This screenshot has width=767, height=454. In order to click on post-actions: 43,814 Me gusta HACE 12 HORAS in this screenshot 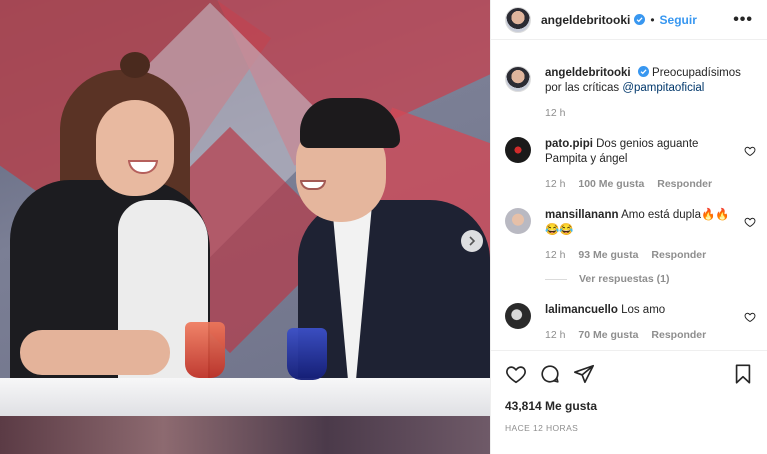, I will do `click(629, 402)`.